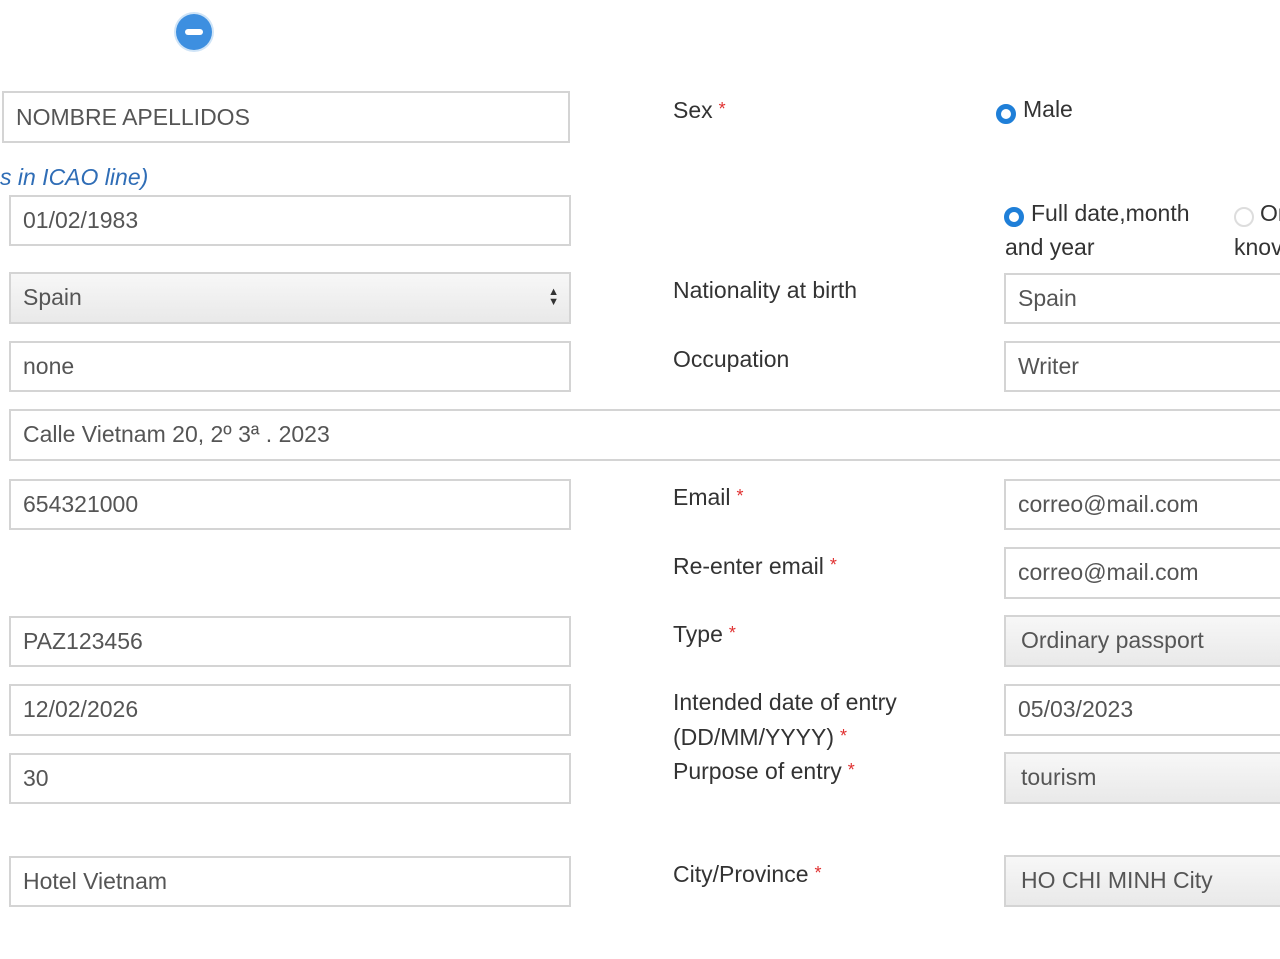 The width and height of the screenshot is (1280, 959). What do you see at coordinates (1110, 213) in the screenshot?
I see `dob-full-date-label-line1: Full date,month` at bounding box center [1110, 213].